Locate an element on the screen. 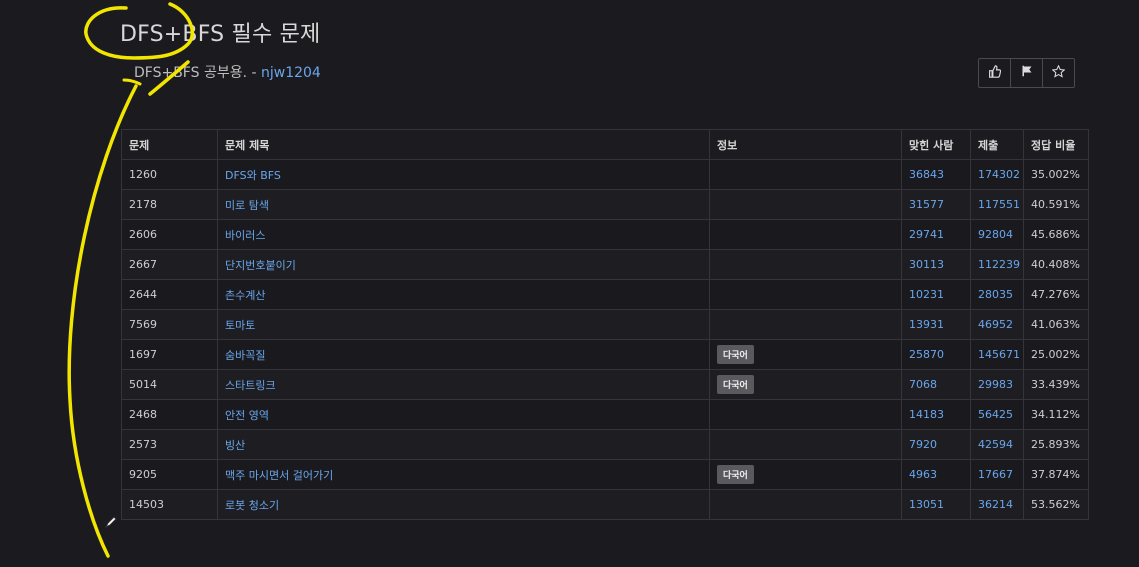 The width and height of the screenshot is (1139, 567). table-row: 2606 바이러스 29741 92804 45.686% is located at coordinates (605, 234).